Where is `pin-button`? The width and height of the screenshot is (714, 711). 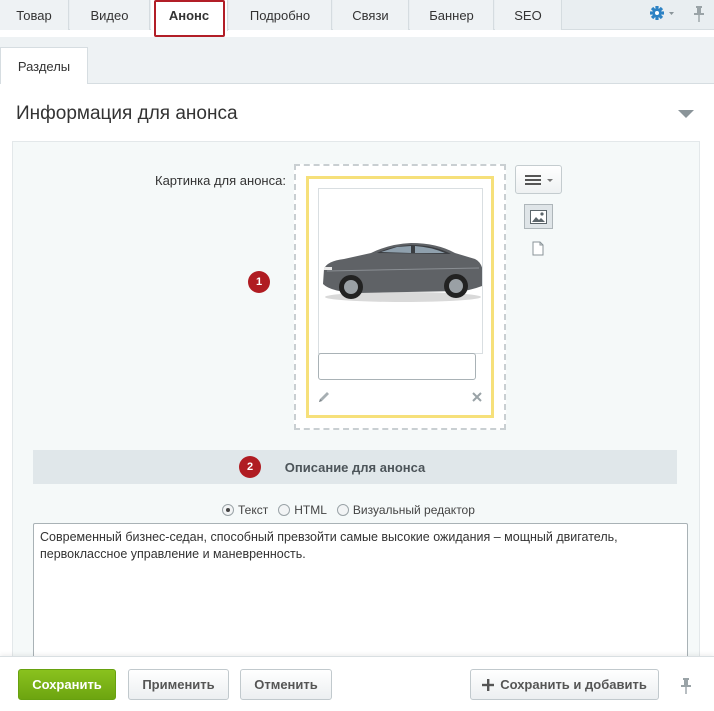 pin-button is located at coordinates (699, 14).